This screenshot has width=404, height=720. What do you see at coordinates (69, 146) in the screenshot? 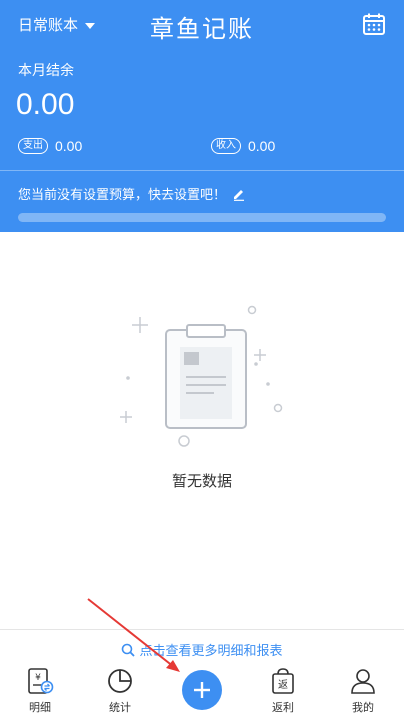
I see `expense-value: 0.00` at bounding box center [69, 146].